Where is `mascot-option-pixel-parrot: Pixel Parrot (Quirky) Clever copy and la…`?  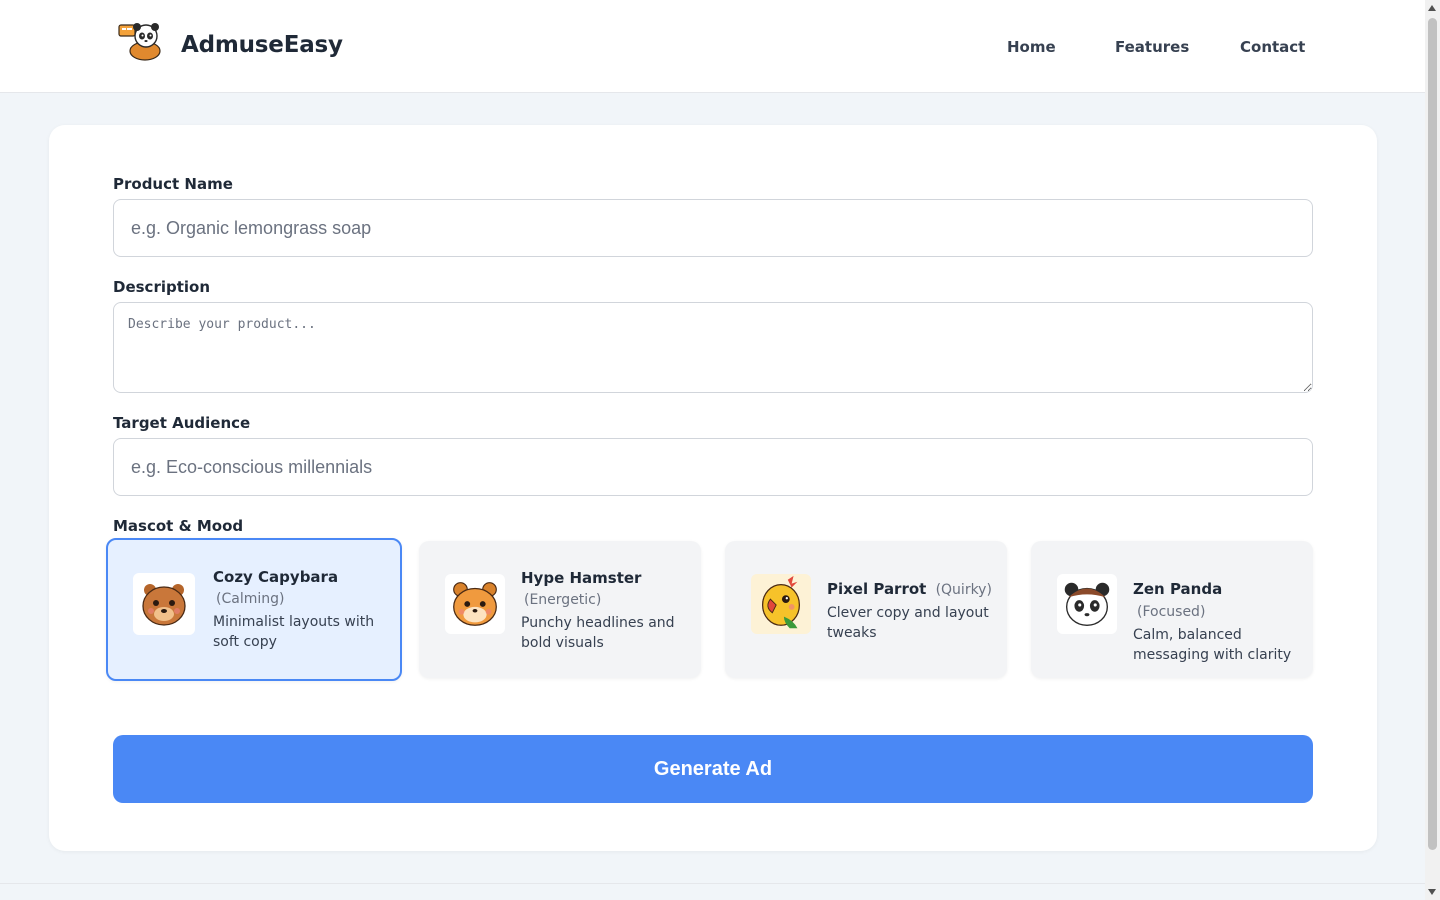
mascot-option-pixel-parrot: Pixel Parrot (Quirky) Clever copy and la… is located at coordinates (866, 609).